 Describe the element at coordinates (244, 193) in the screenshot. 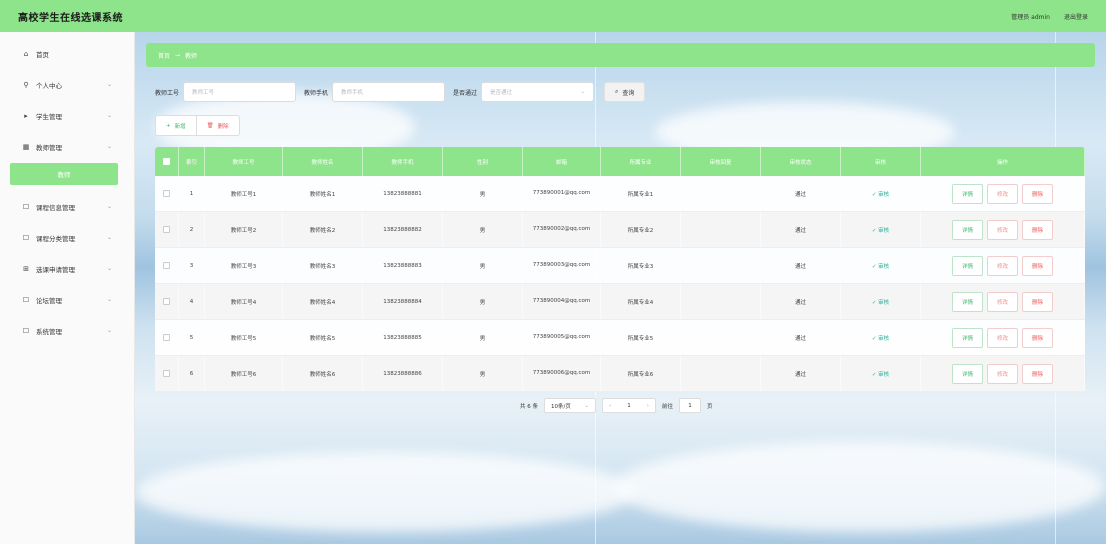

I see `table-cell: 教师工号1` at that location.